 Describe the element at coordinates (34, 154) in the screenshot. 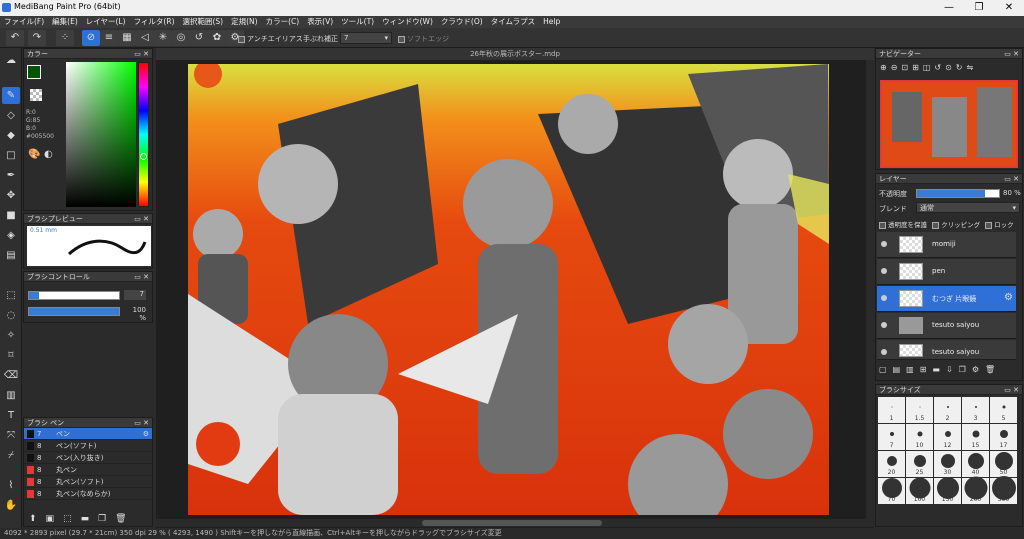

I see `palette-icon: 🎨` at that location.